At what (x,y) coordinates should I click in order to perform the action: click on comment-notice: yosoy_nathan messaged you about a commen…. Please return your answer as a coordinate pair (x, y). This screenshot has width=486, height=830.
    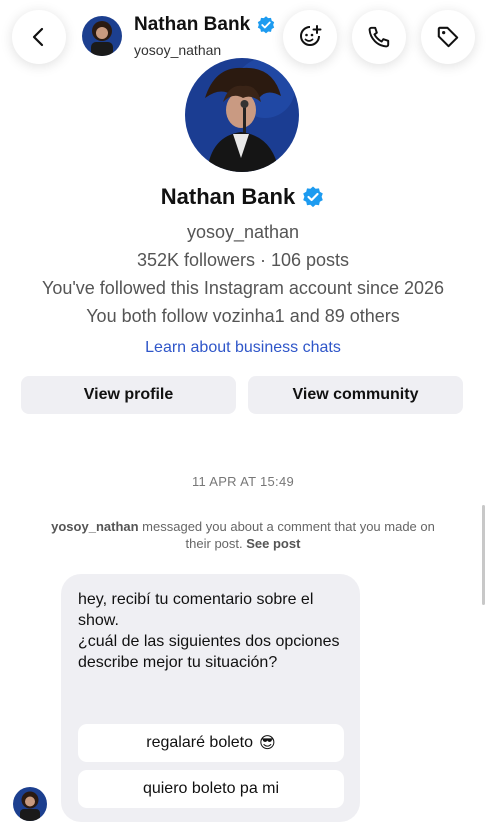
    Looking at the image, I should click on (243, 535).